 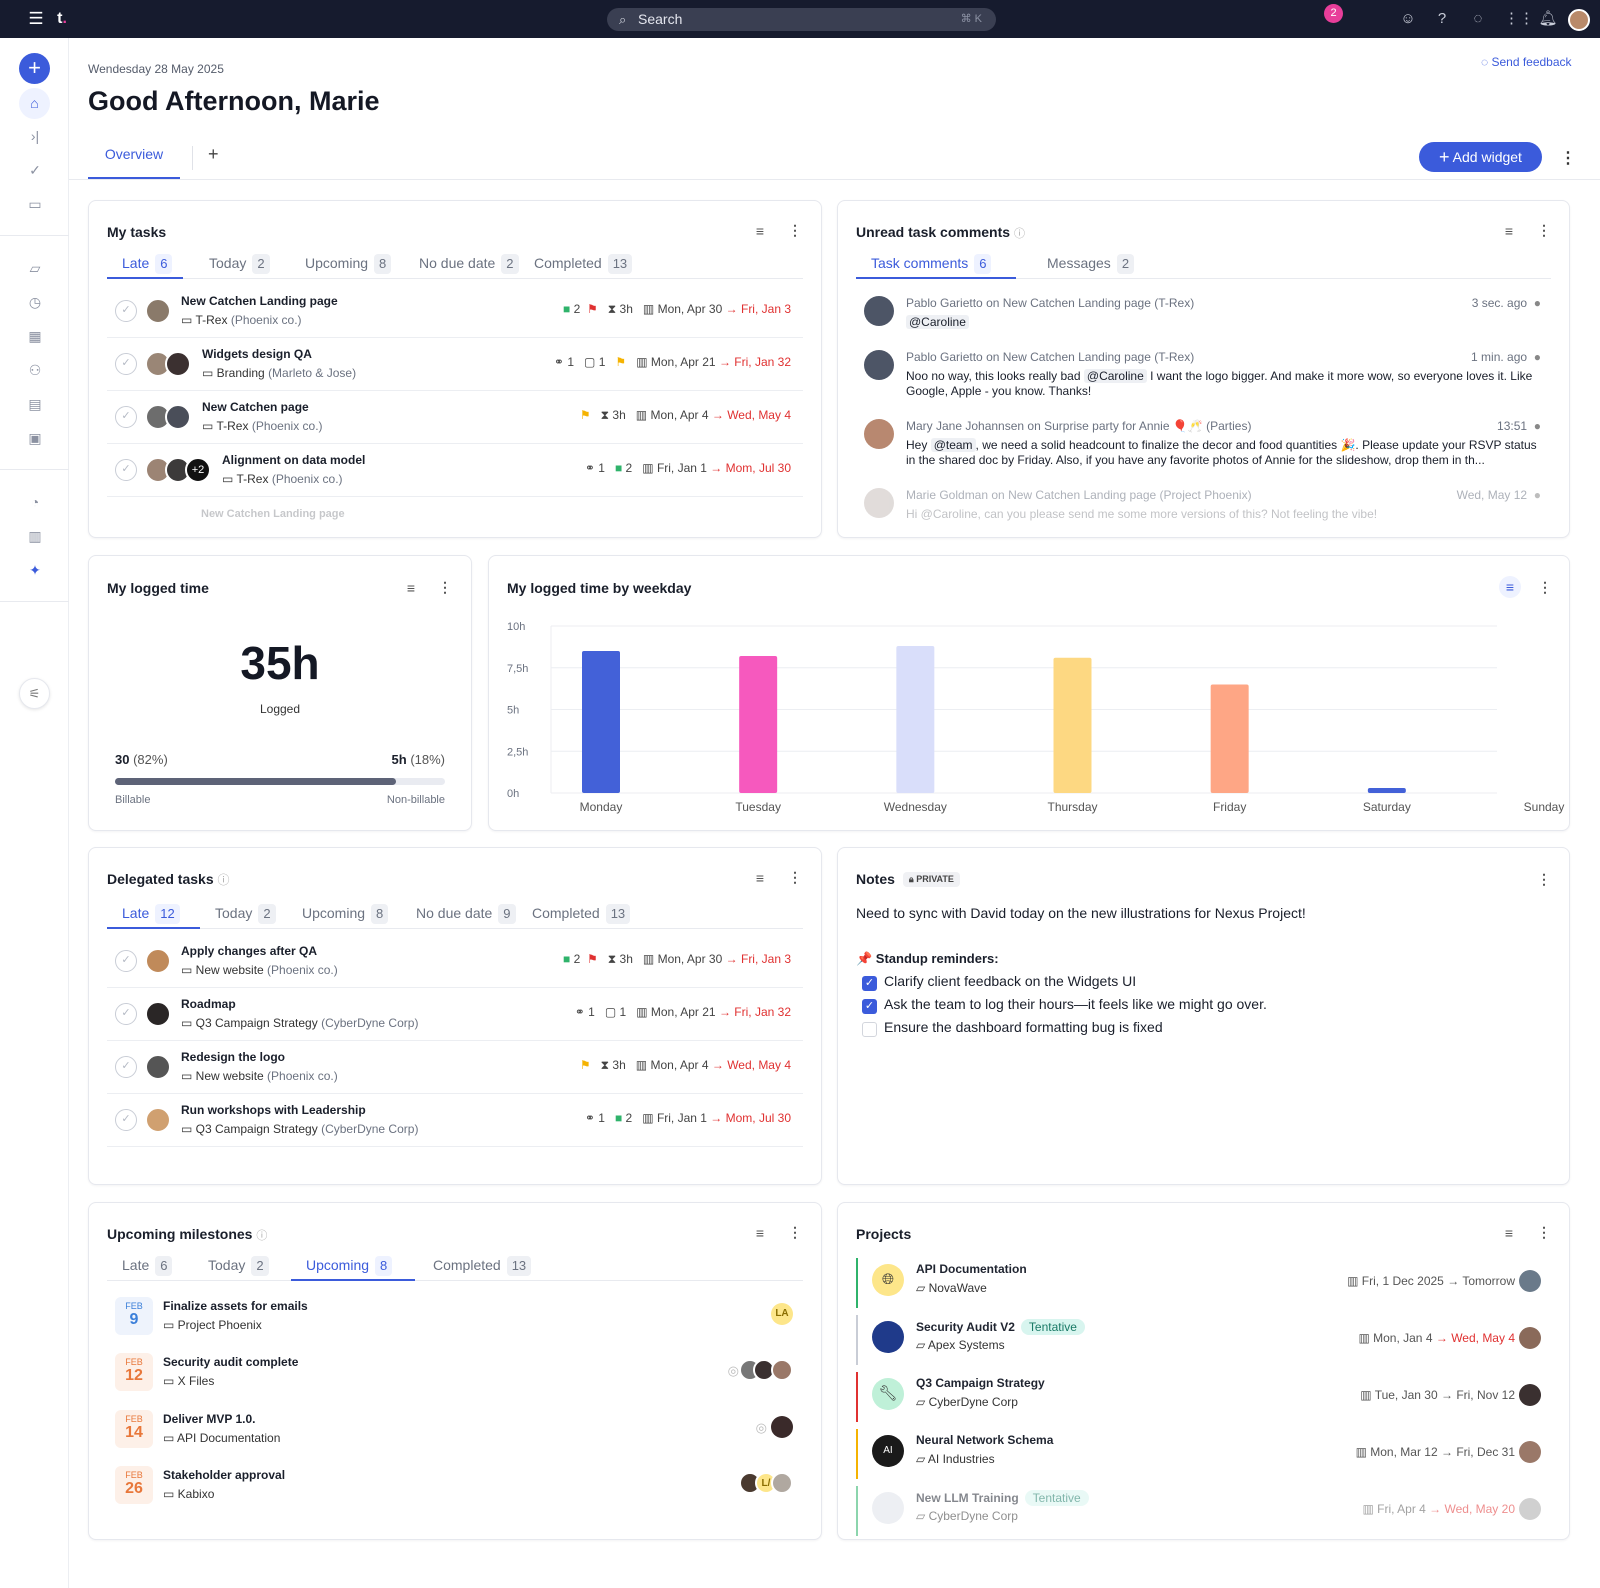 What do you see at coordinates (1548, 19) in the screenshot?
I see `bell-icon: 🔔︎` at bounding box center [1548, 19].